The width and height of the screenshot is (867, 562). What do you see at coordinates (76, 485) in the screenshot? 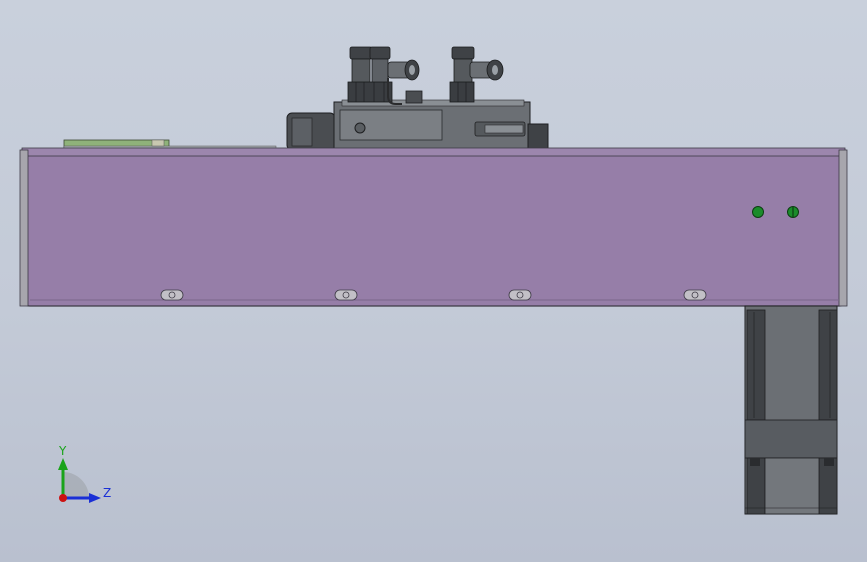
I see `triad-arc` at bounding box center [76, 485].